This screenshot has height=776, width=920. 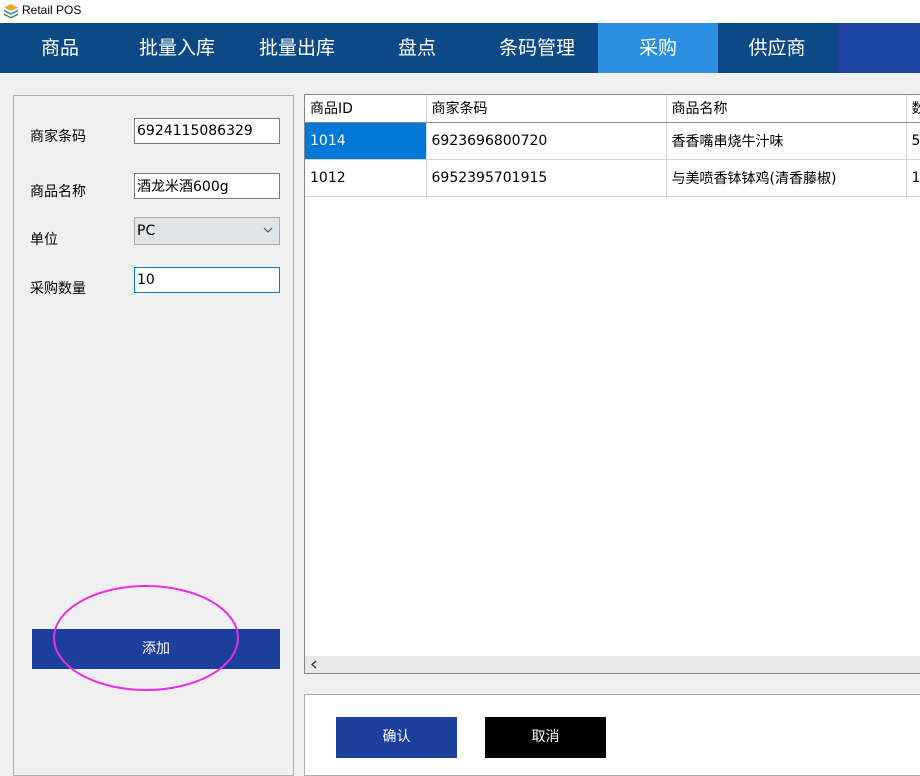 What do you see at coordinates (58, 289) in the screenshot?
I see `quantity-label: 采购数量` at bounding box center [58, 289].